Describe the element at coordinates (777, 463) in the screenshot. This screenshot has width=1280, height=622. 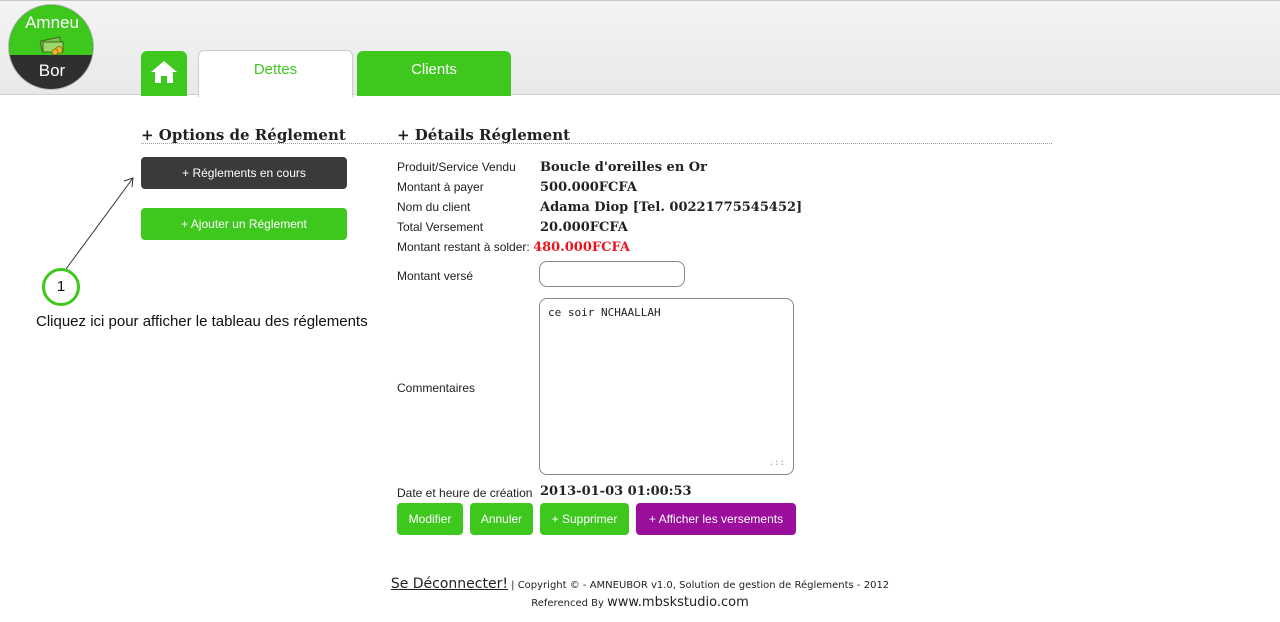
I see `resize-grip-icon: .::` at that location.